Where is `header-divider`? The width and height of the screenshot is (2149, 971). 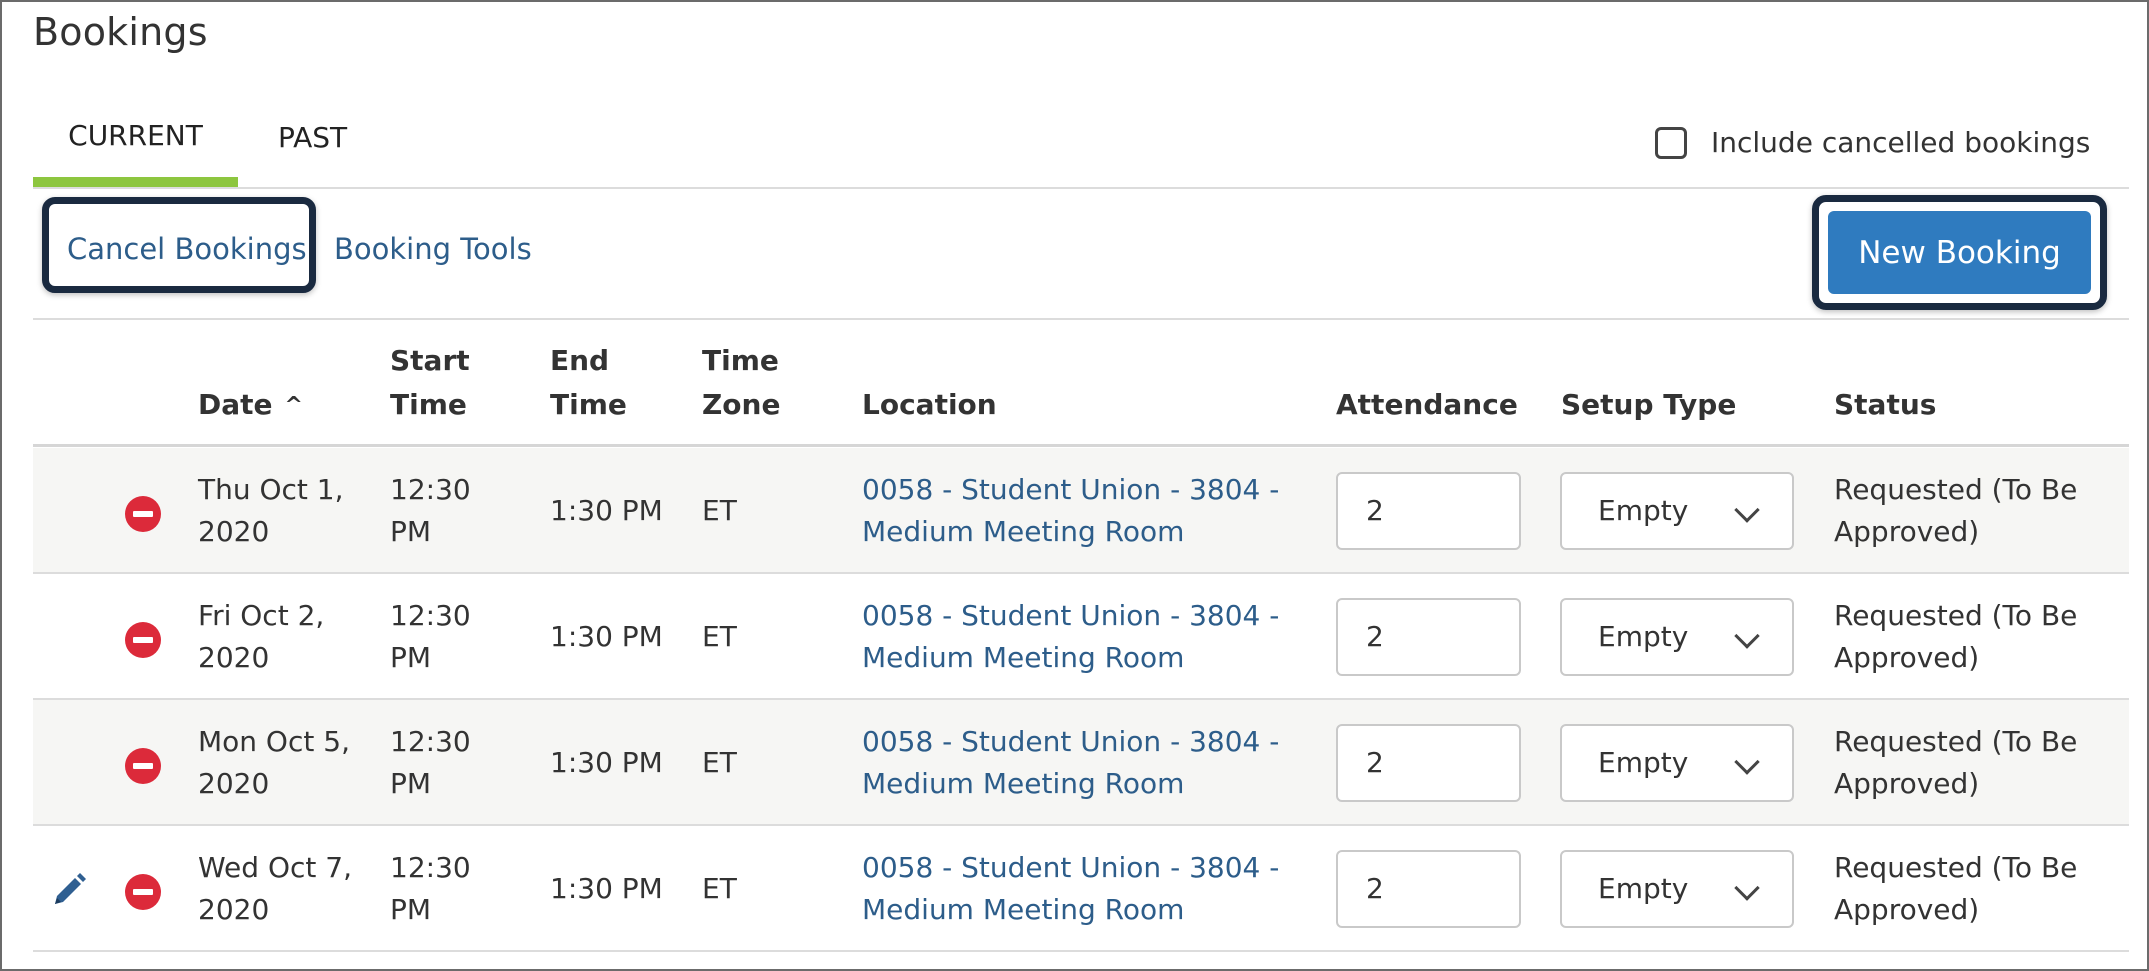
header-divider is located at coordinates (1081, 445).